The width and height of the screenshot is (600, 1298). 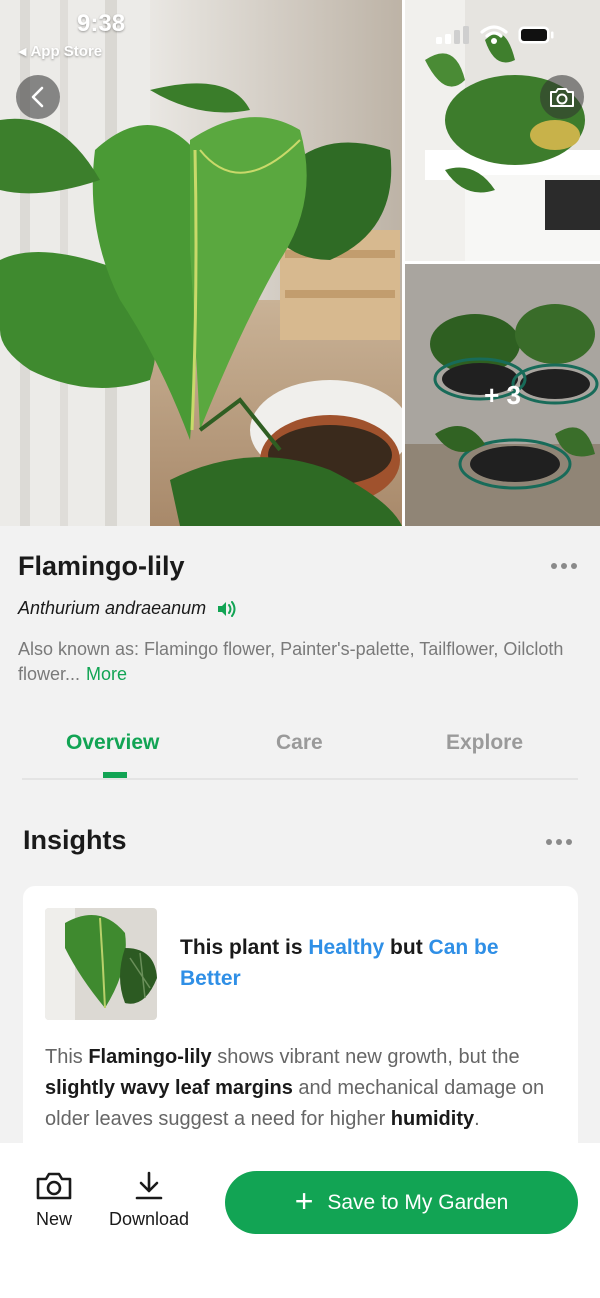 What do you see at coordinates (536, 35) in the screenshot?
I see `battery-icon` at bounding box center [536, 35].